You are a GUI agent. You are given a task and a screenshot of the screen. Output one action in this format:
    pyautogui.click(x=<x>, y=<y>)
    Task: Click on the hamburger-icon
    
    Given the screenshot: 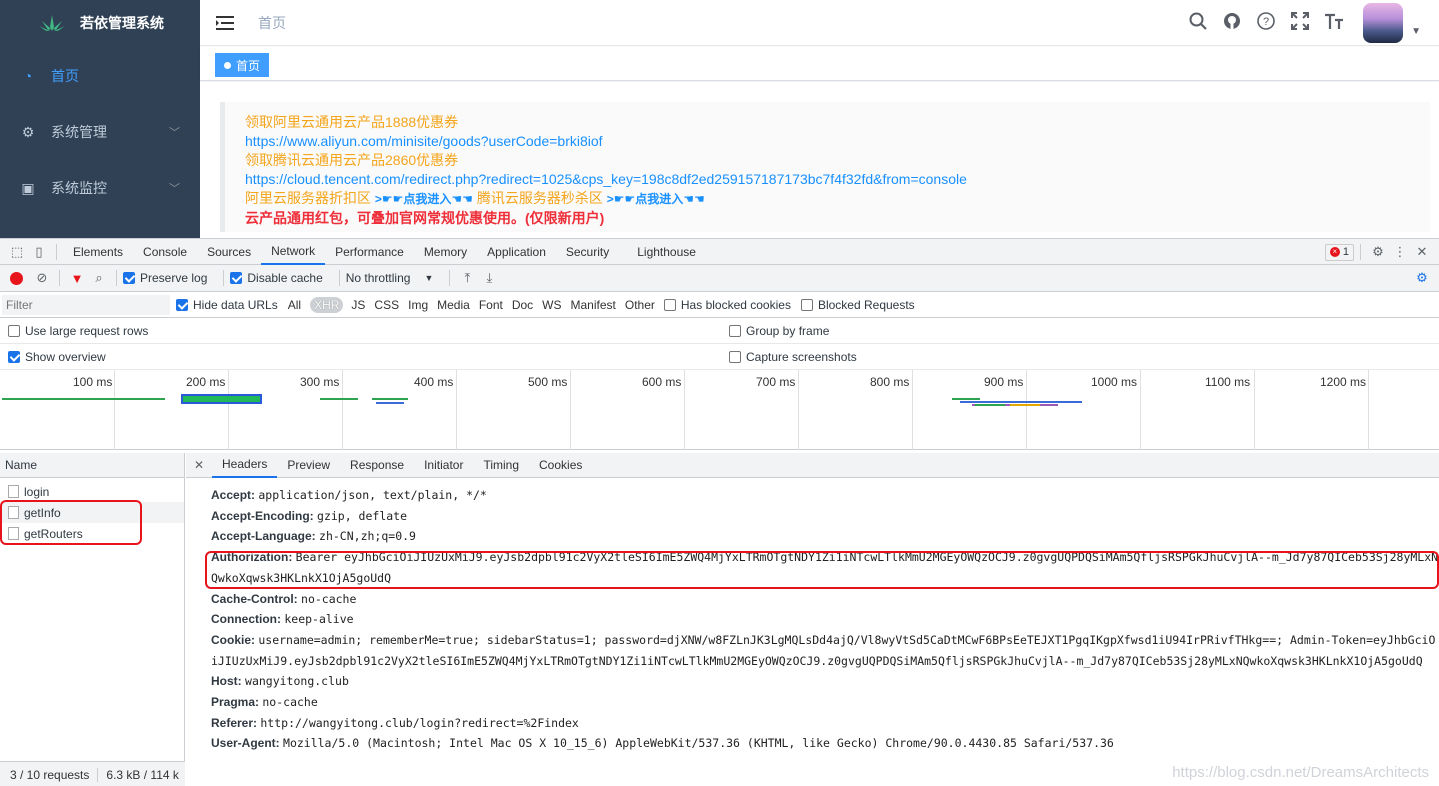 What is the action you would take?
    pyautogui.click(x=225, y=23)
    